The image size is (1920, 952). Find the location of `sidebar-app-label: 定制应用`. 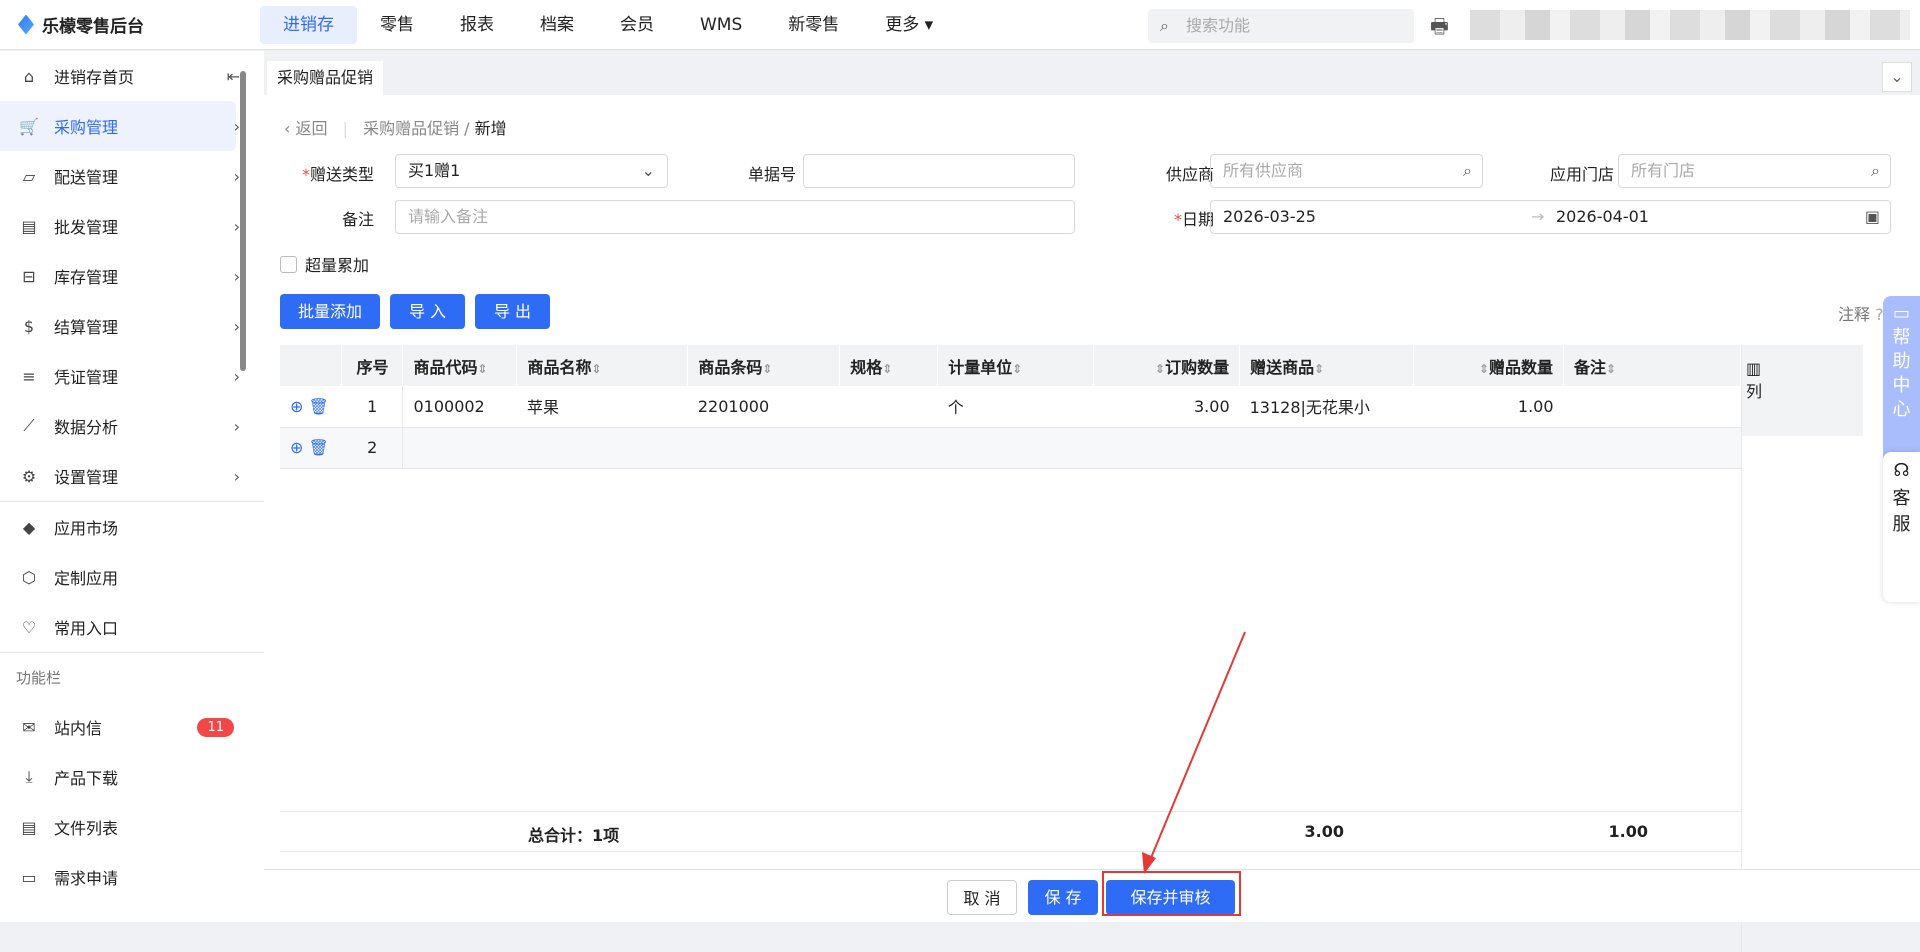

sidebar-app-label: 定制应用 is located at coordinates (86, 578).